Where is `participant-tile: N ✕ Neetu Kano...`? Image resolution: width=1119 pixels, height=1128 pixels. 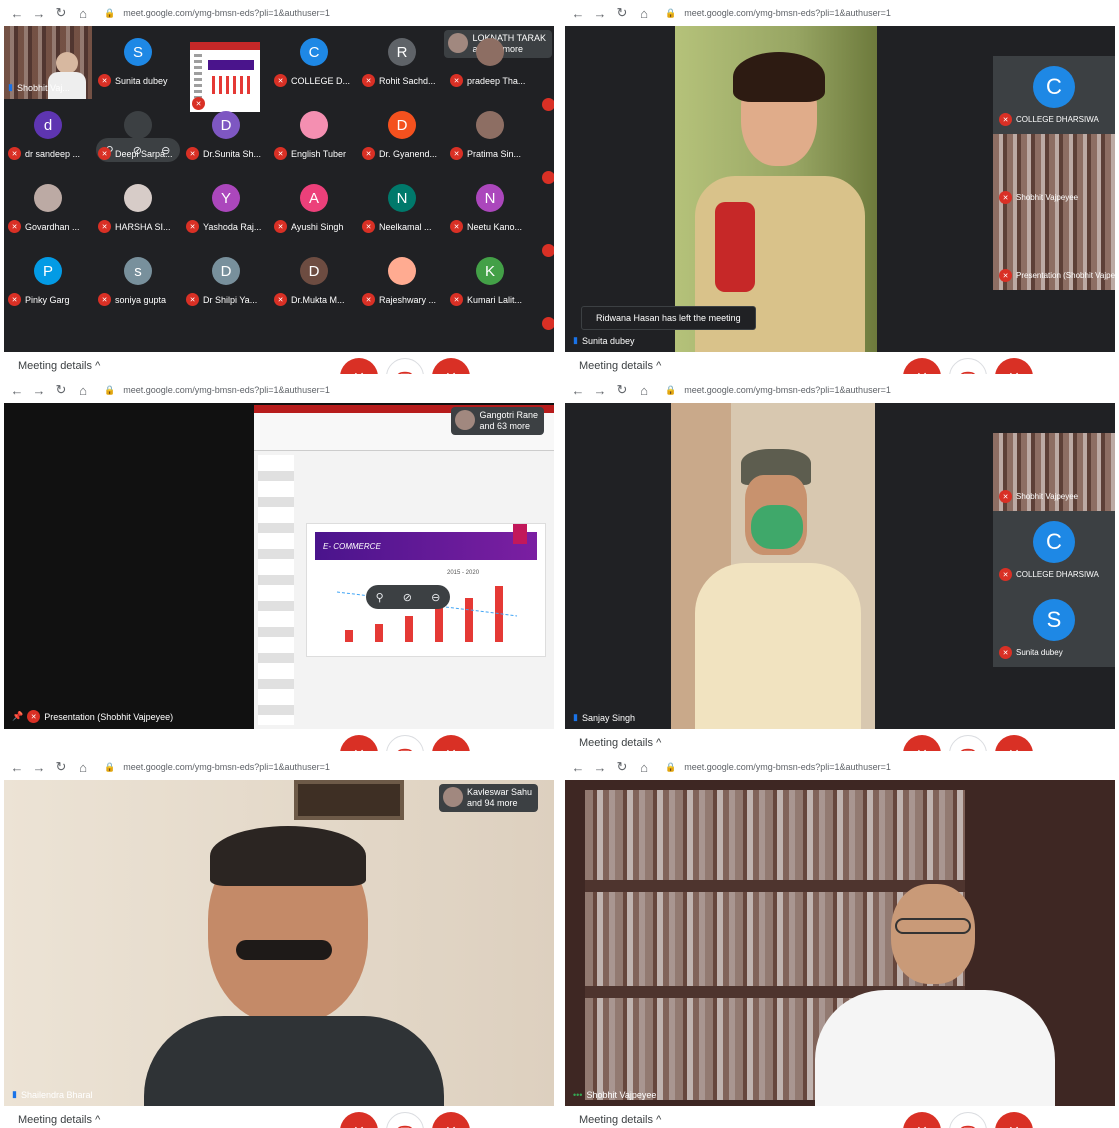
participant-tile: N ✕ Neetu Kano... is located at coordinates (490, 208).